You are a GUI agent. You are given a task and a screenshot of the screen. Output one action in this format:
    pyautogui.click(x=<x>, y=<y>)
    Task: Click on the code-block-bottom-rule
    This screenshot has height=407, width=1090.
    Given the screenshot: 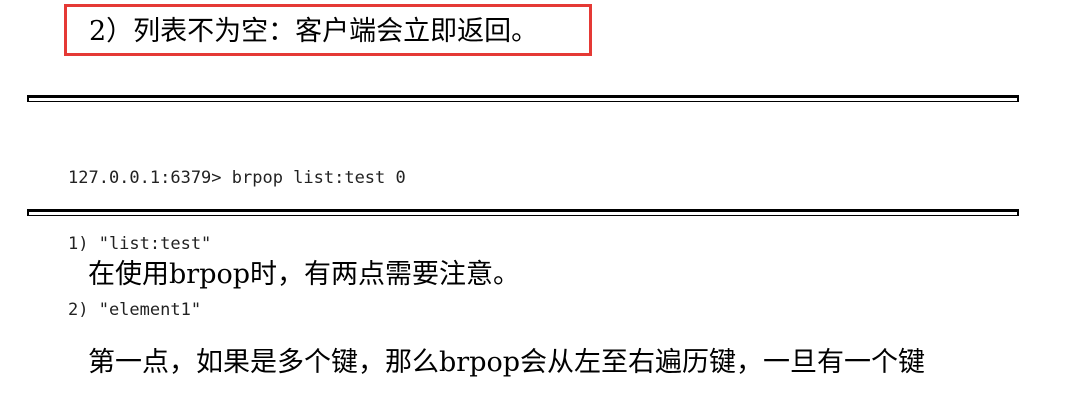 What is the action you would take?
    pyautogui.click(x=523, y=212)
    